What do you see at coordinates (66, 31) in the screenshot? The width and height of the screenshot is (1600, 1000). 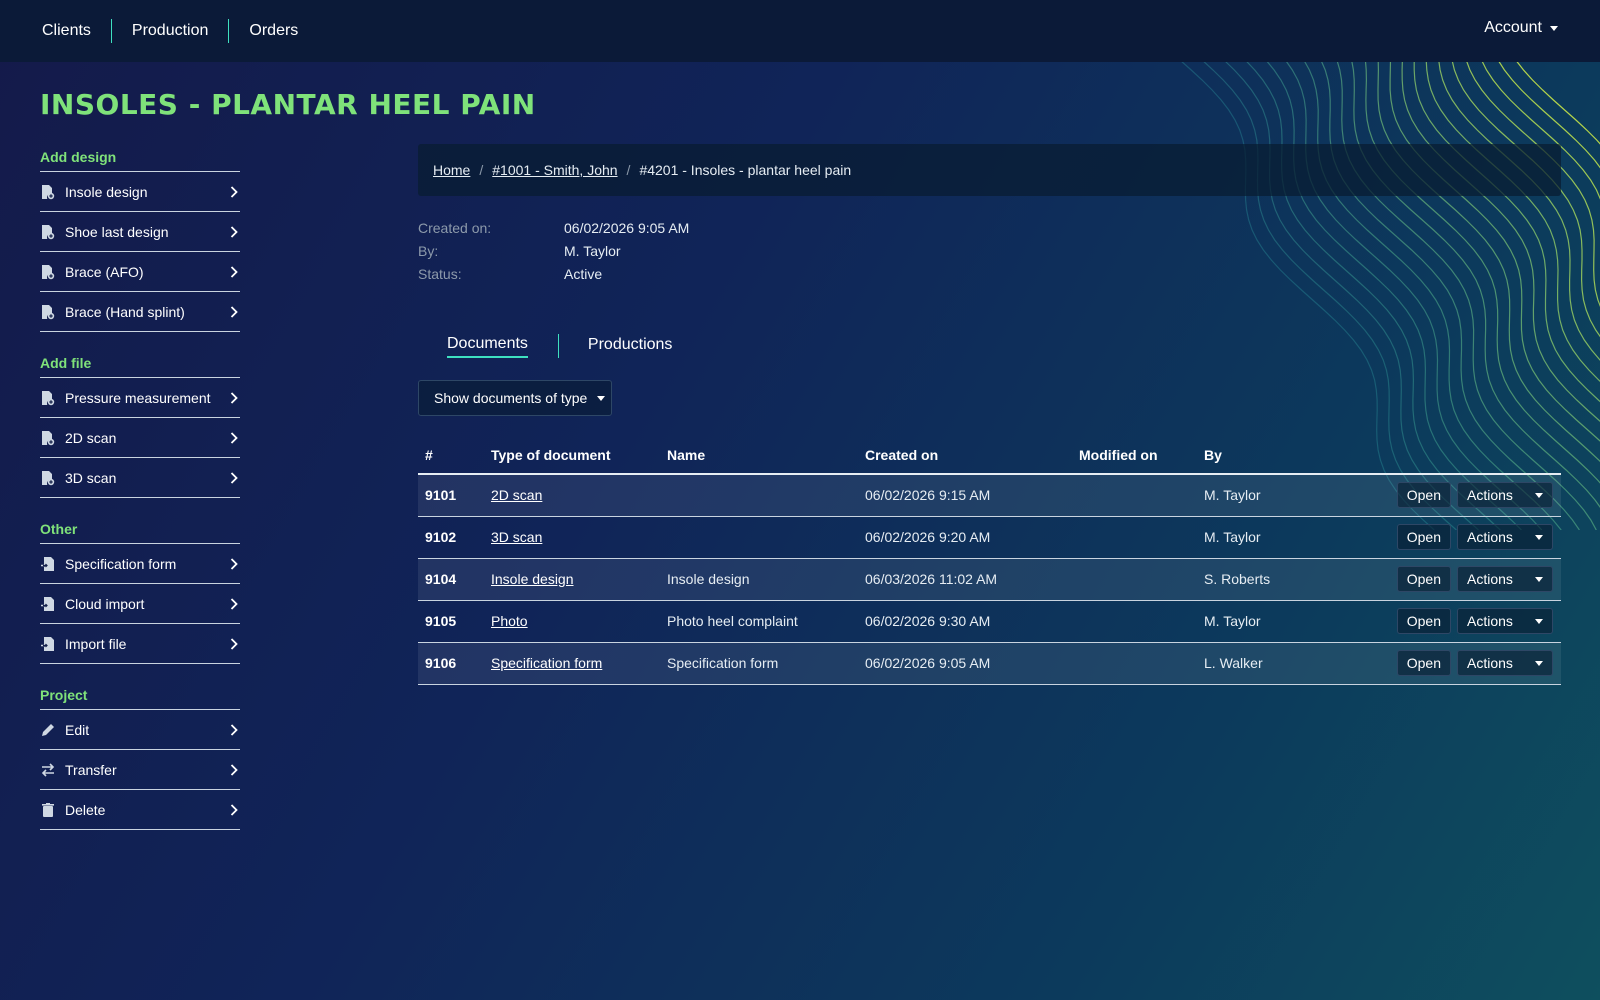 I see `nav-clients: Clients` at bounding box center [66, 31].